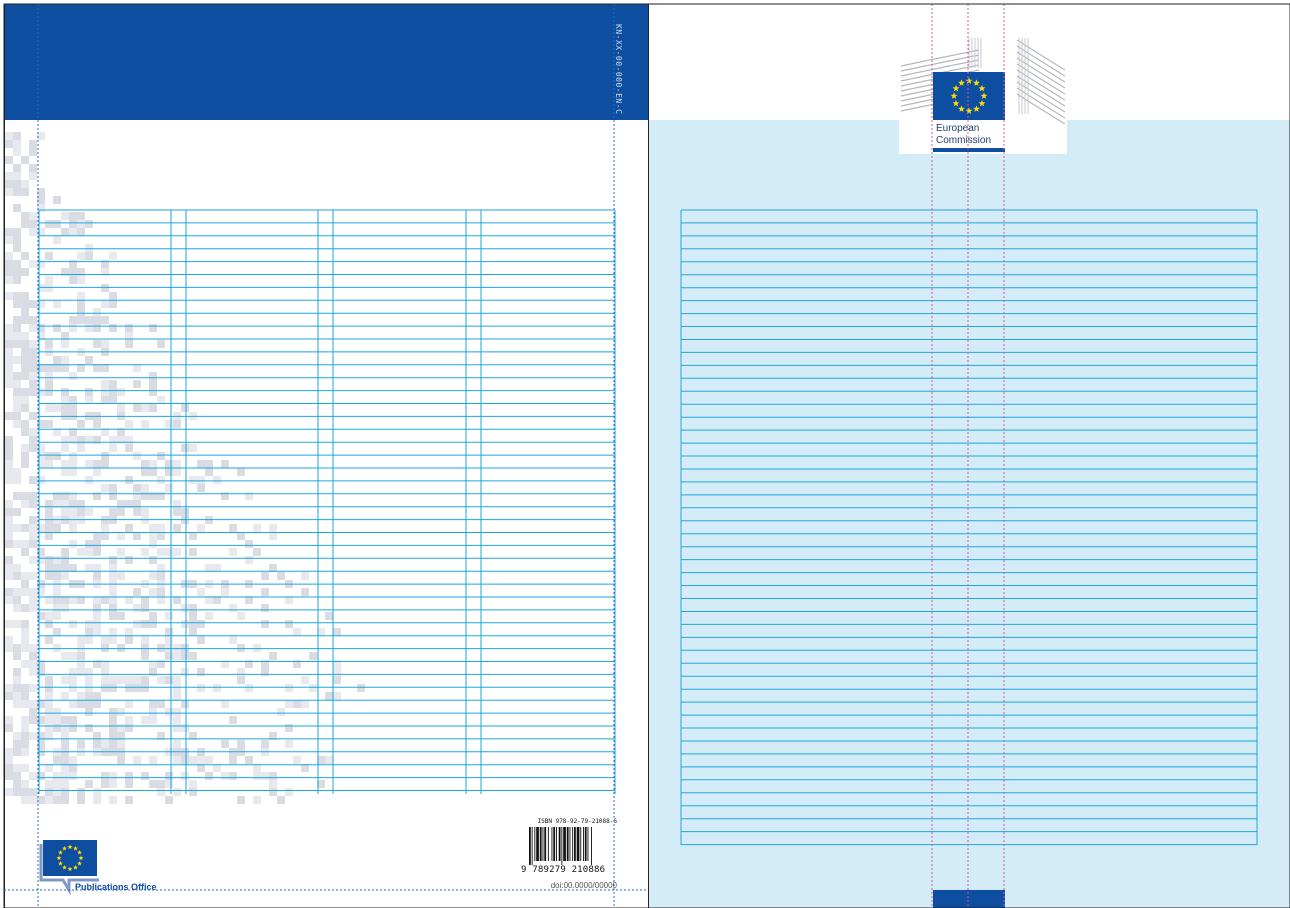 This screenshot has width=1290, height=908. Describe the element at coordinates (563, 870) in the screenshot. I see `barcode-digits: 9 789279 210886` at that location.